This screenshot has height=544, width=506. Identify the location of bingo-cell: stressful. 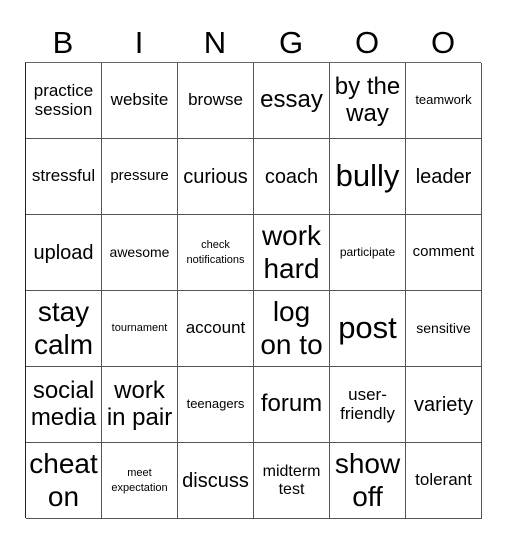
(64, 177).